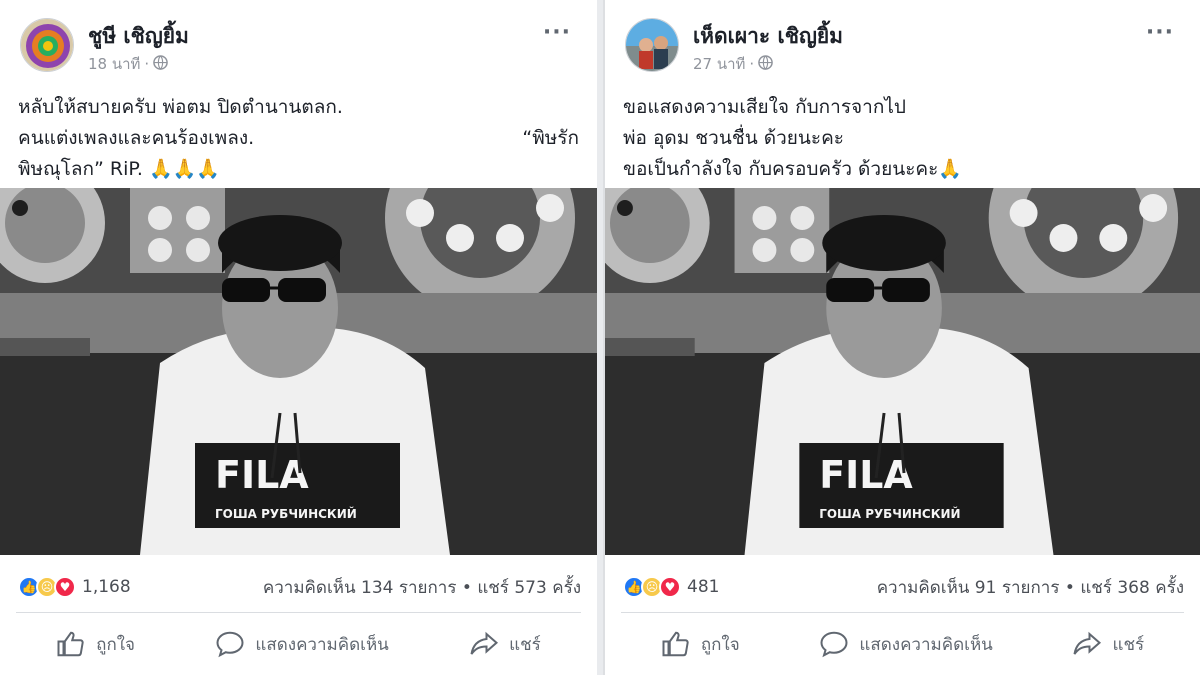 This screenshot has height=675, width=1200. What do you see at coordinates (136, 138) in the screenshot?
I see `post-text-line: คนแต่งเพลงและคนร้องเพลง.` at bounding box center [136, 138].